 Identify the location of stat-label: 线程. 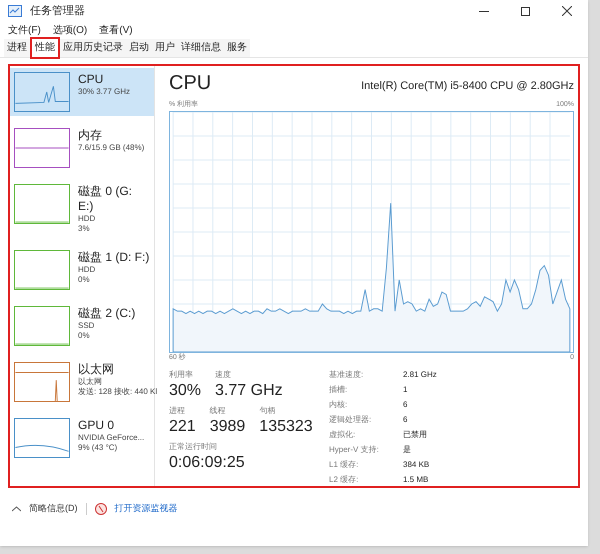
(218, 411).